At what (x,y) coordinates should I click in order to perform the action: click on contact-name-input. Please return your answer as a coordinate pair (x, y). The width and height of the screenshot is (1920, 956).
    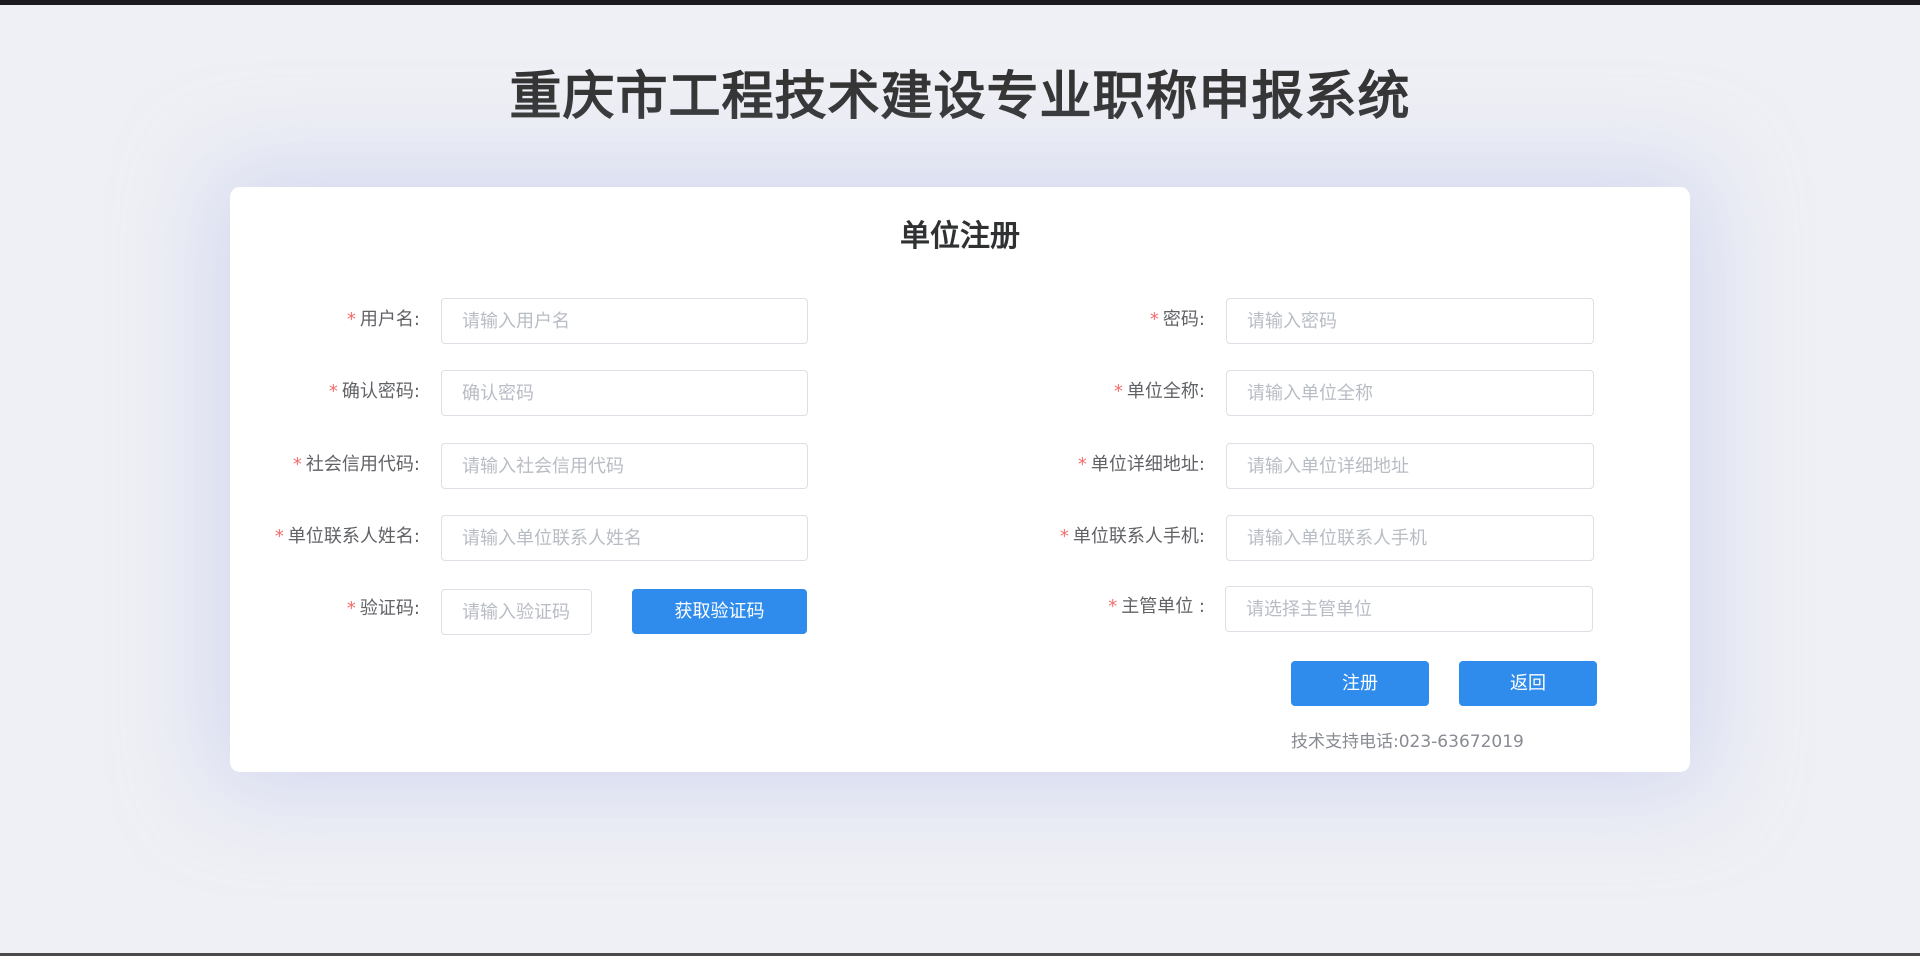
    Looking at the image, I should click on (624, 538).